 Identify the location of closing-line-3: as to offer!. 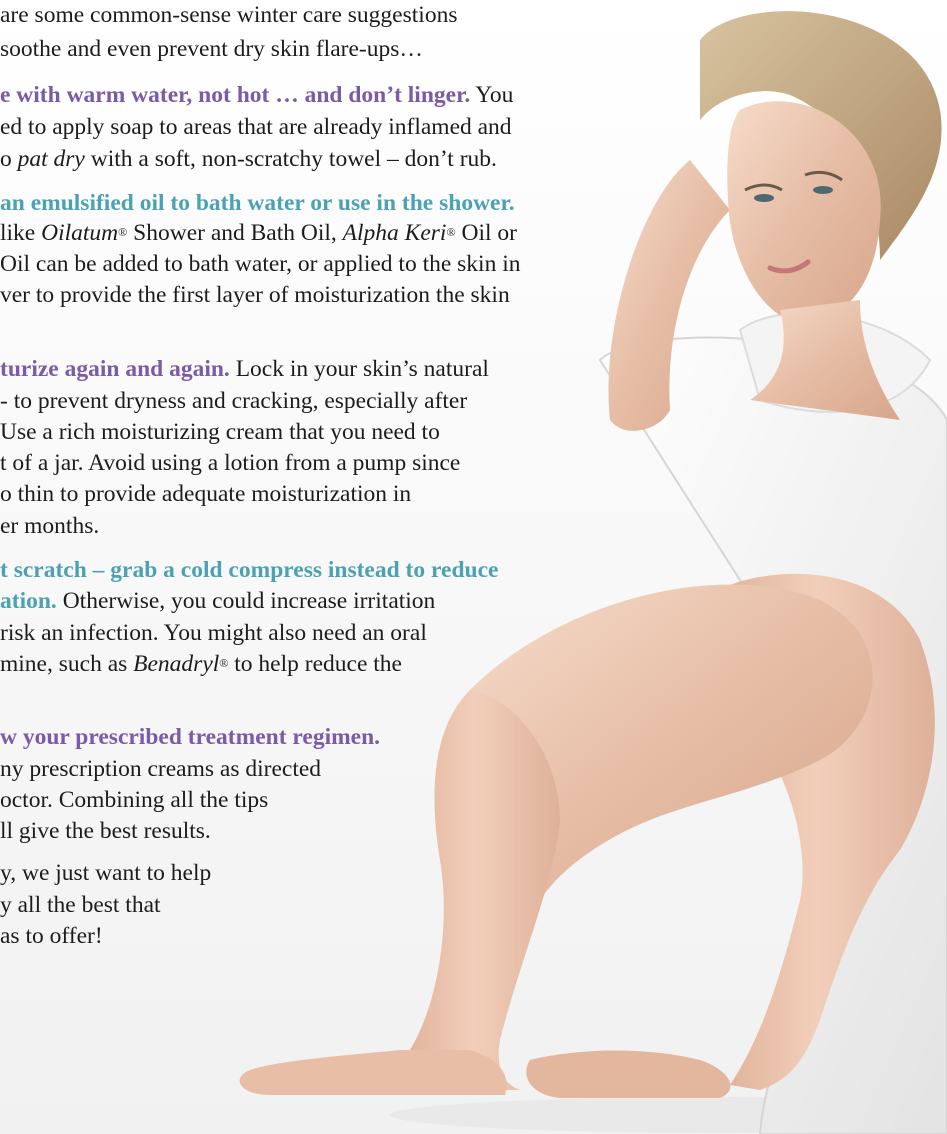
(51, 936).